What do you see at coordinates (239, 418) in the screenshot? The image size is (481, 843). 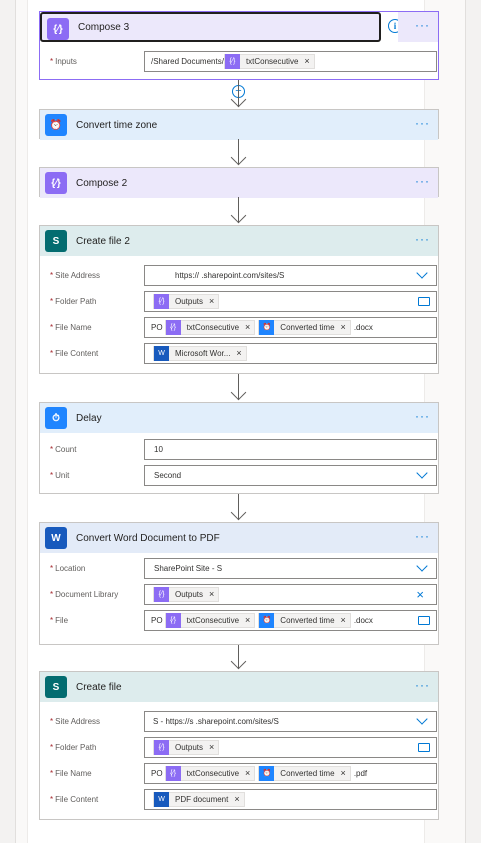 I see `delay-header: ⏱ Delay ···` at bounding box center [239, 418].